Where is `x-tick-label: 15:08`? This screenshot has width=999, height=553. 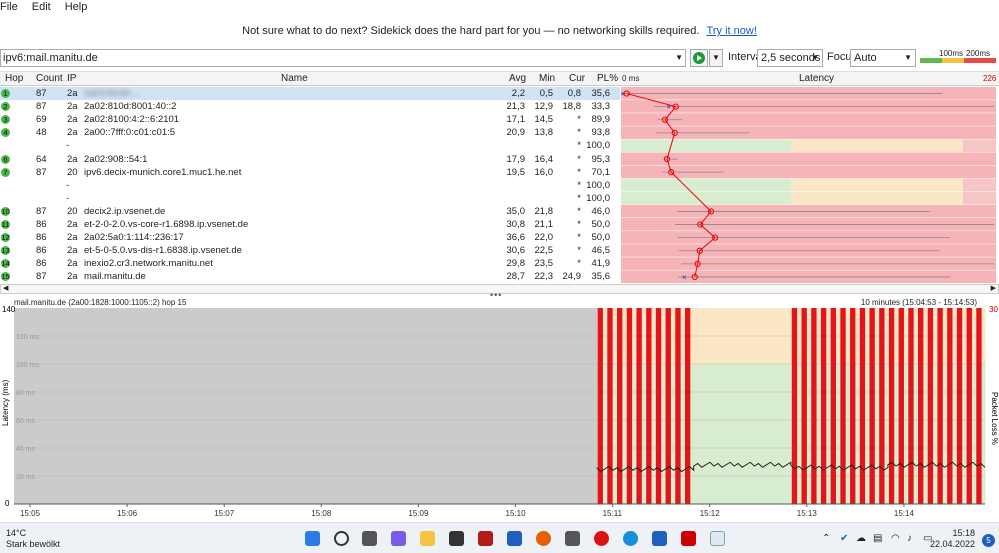
x-tick-label: 15:08 is located at coordinates (321, 513).